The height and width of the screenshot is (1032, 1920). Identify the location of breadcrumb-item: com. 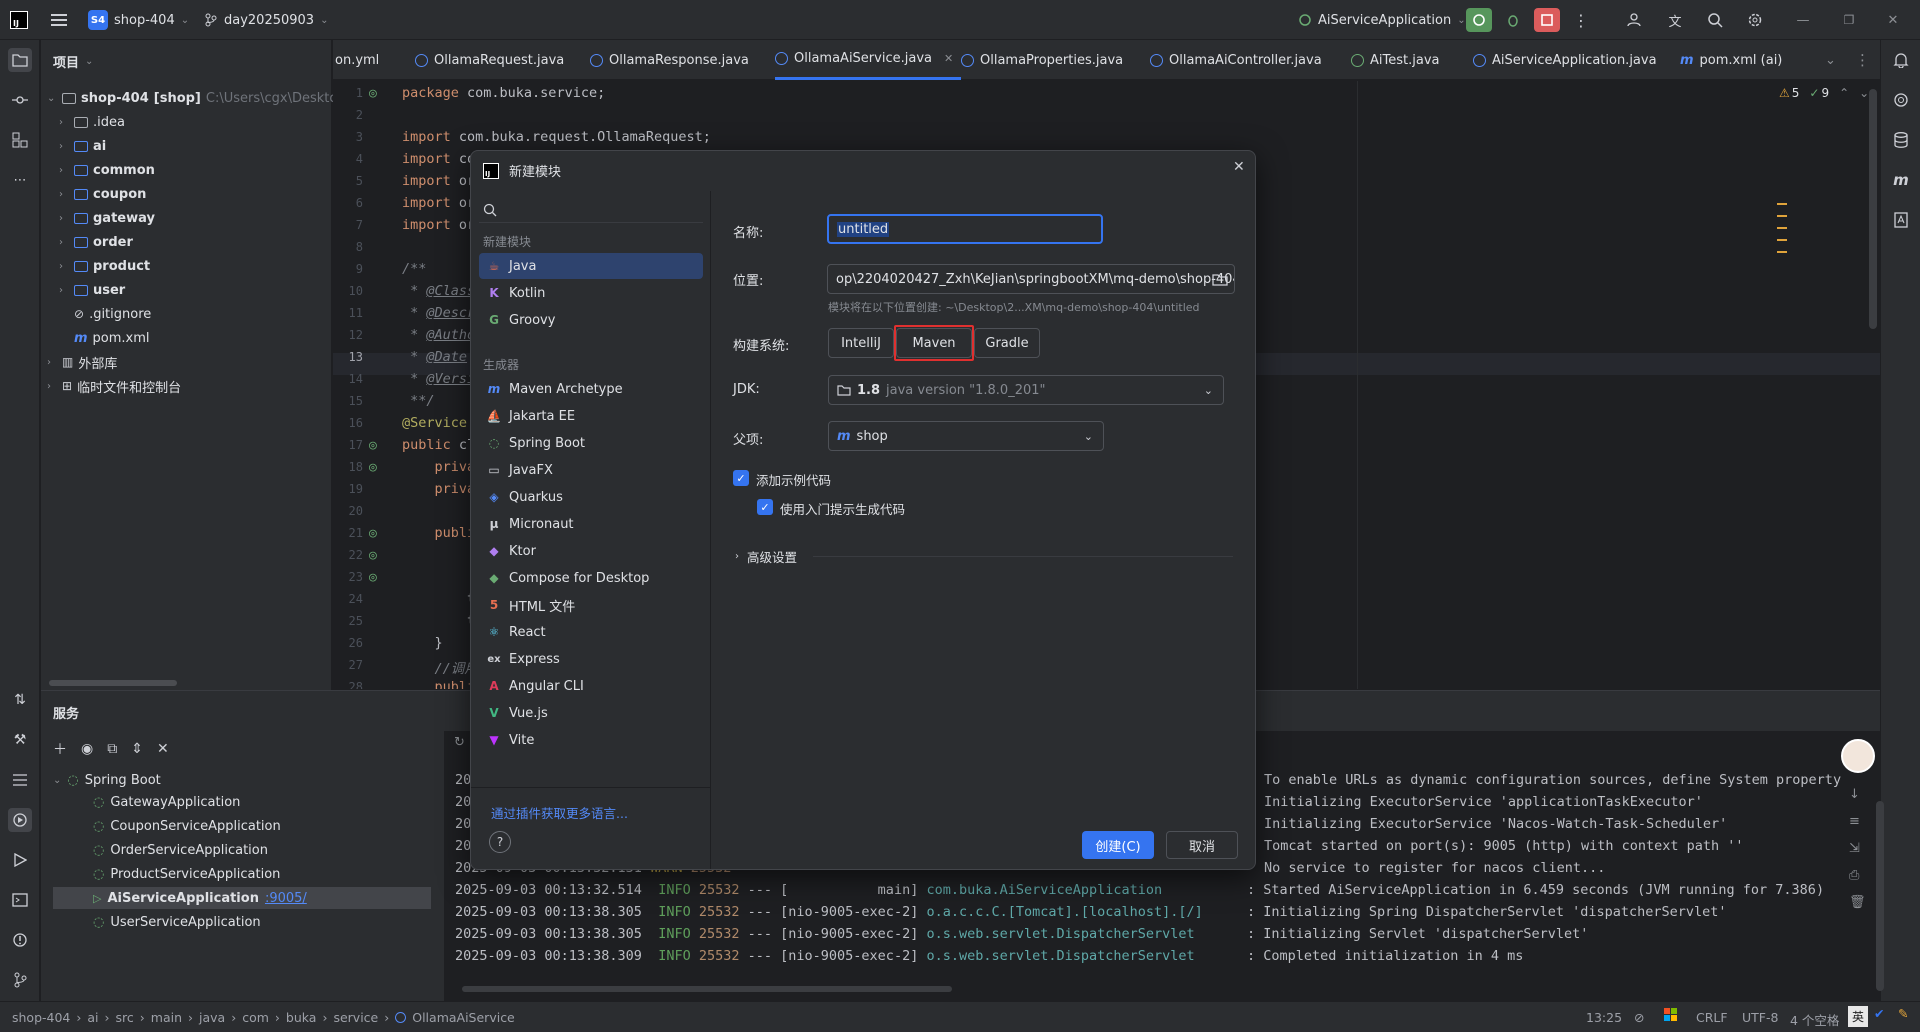
(255, 1017).